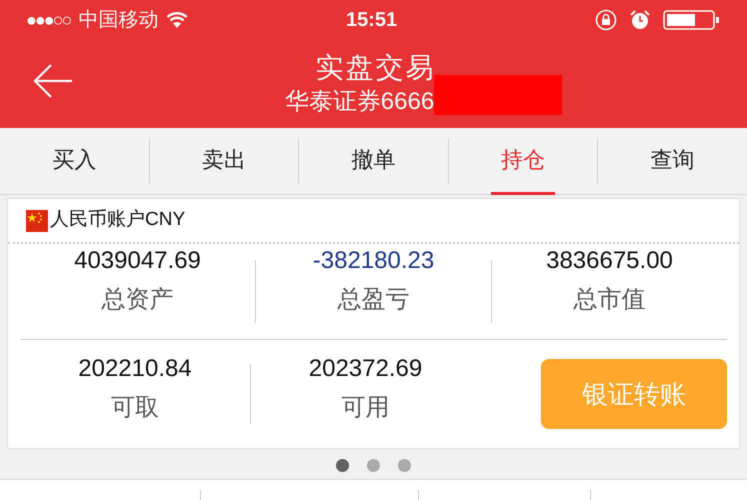 This screenshot has height=500, width=747. Describe the element at coordinates (224, 161) in the screenshot. I see `tab: 卖出` at that location.